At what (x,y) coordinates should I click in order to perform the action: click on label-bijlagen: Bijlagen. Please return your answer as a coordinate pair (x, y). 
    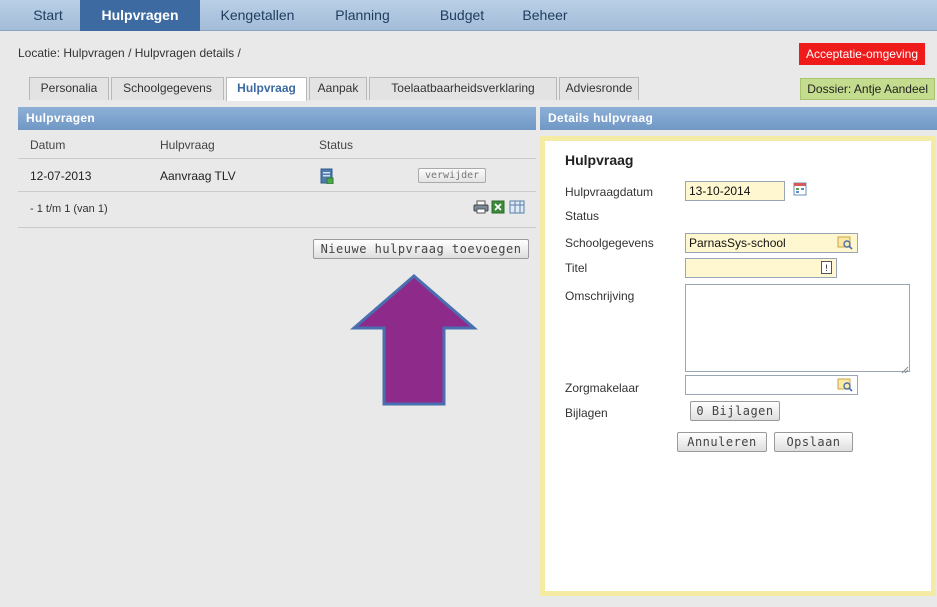
    Looking at the image, I should click on (586, 413).